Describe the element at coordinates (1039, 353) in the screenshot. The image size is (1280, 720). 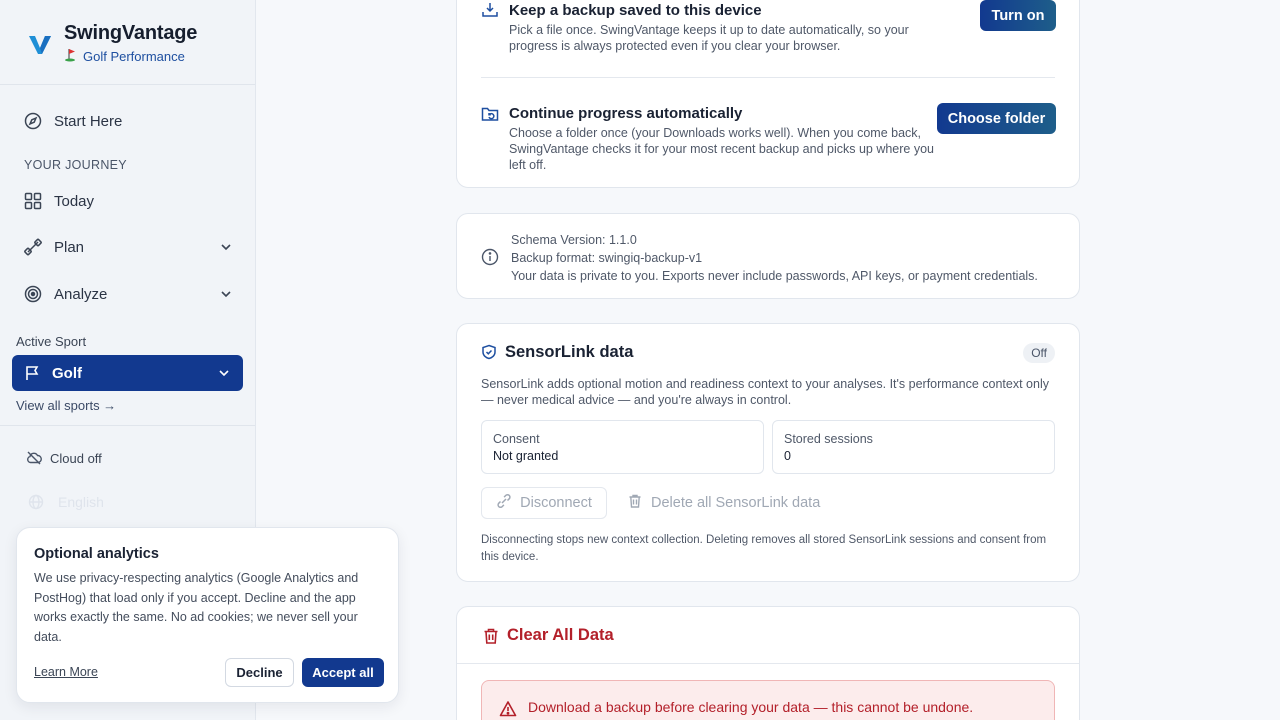
I see `status-badge: Off` at that location.